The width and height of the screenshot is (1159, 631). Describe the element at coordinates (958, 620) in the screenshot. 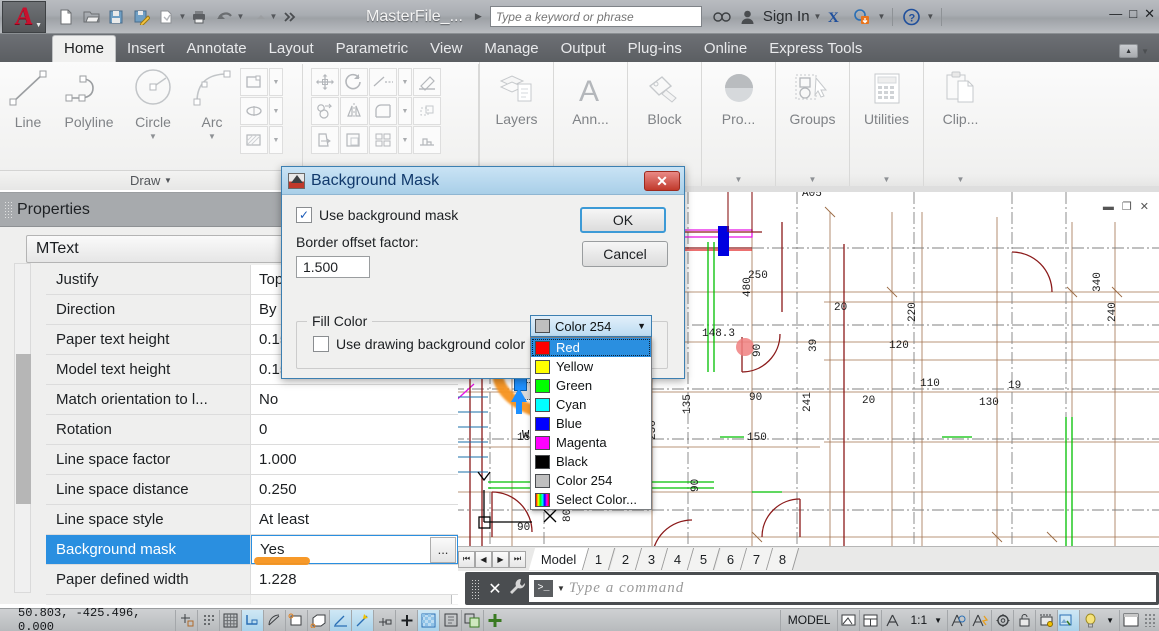

I see `annotation-visibility-icon` at that location.